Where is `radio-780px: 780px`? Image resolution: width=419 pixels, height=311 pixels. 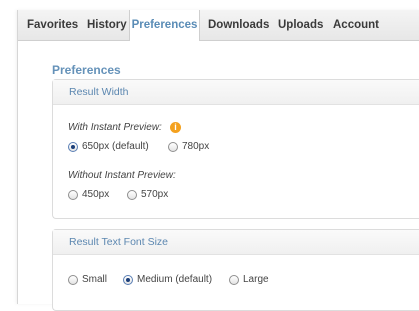
radio-780px: 780px is located at coordinates (188, 146).